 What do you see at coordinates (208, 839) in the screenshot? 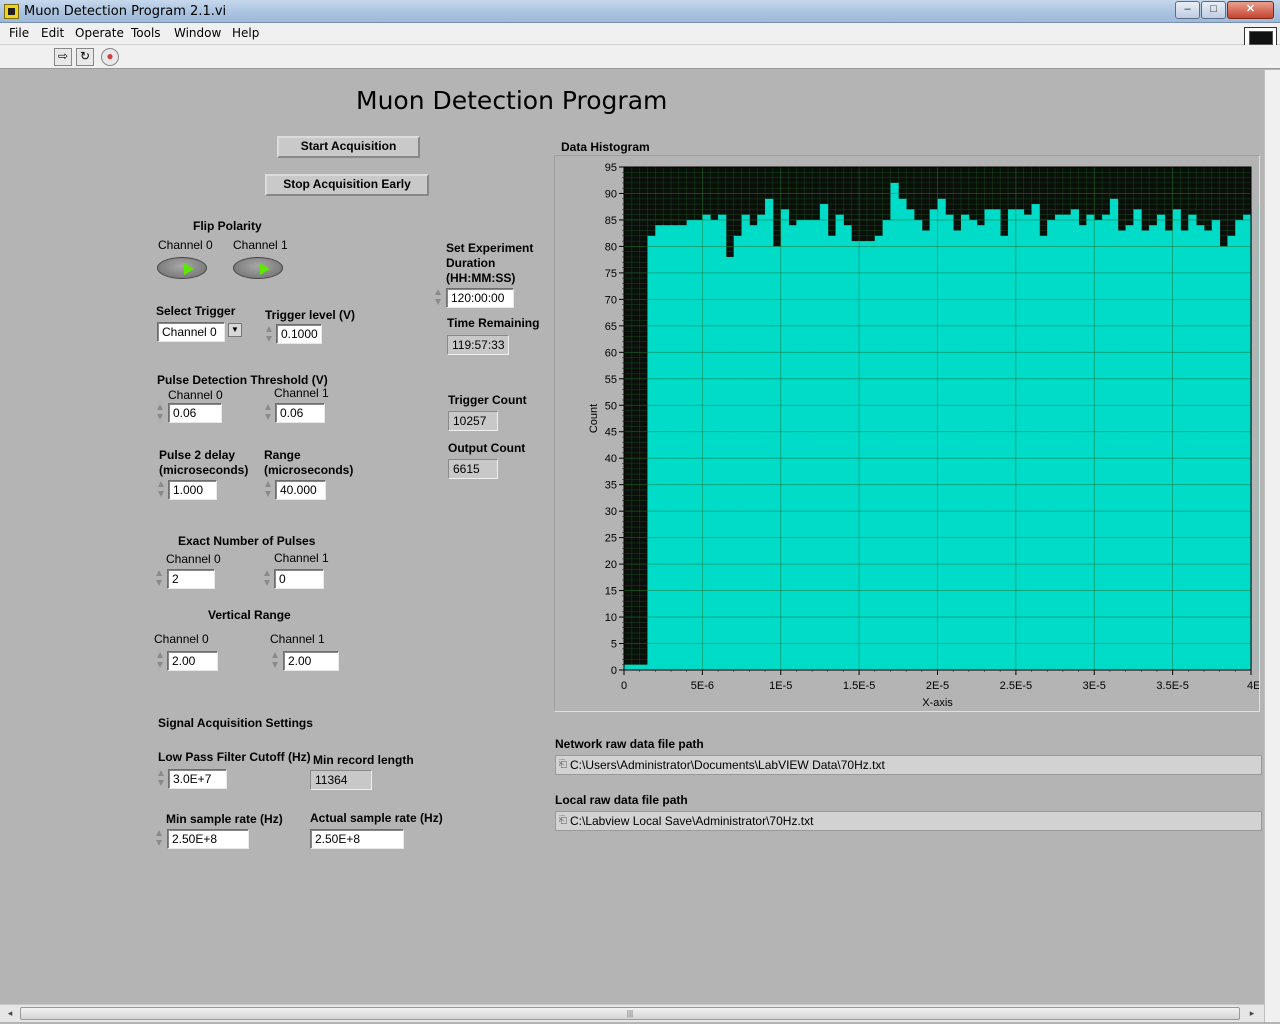
I see `min-sample-rate-input: 2.50E+8` at bounding box center [208, 839].